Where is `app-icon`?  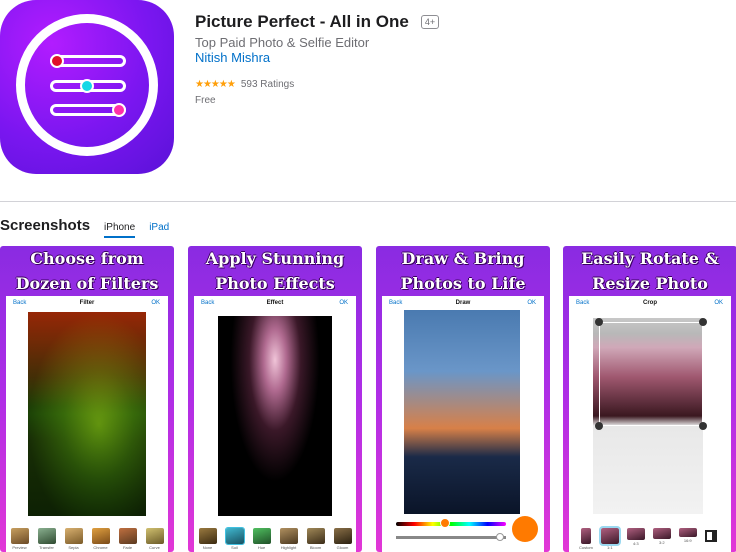 app-icon is located at coordinates (87, 87).